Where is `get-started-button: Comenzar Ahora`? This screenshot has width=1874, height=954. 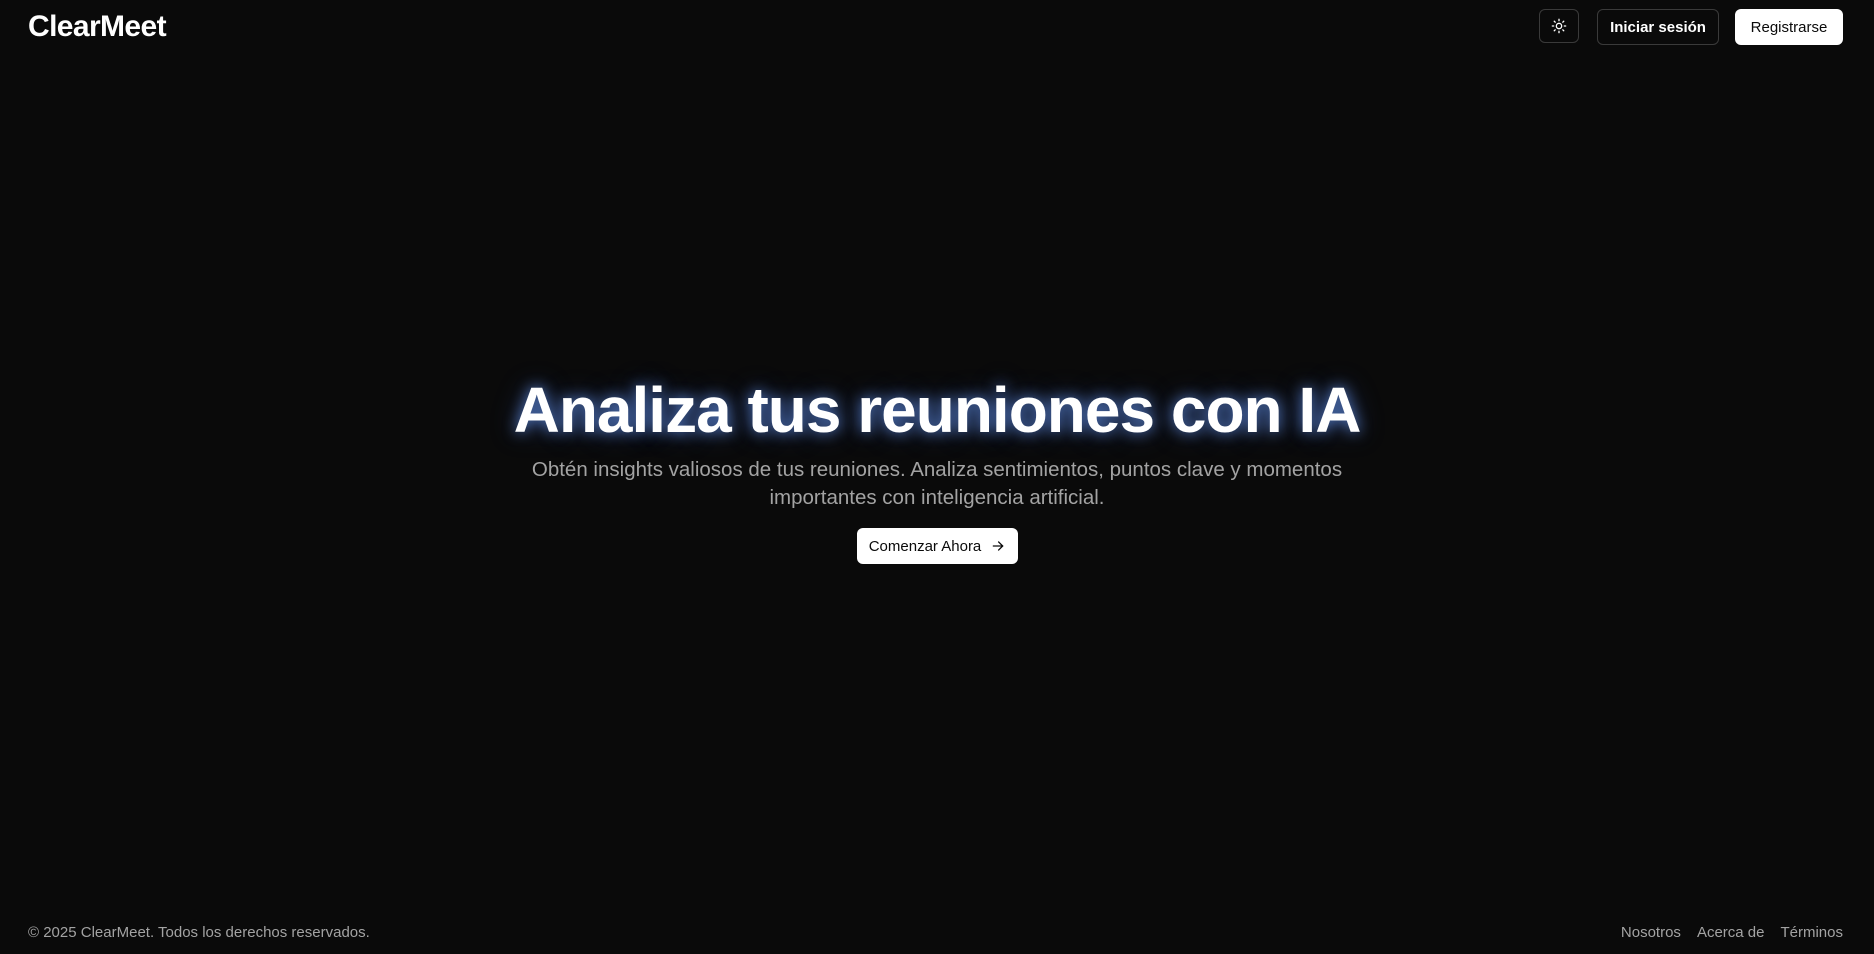
get-started-button: Comenzar Ahora is located at coordinates (937, 546).